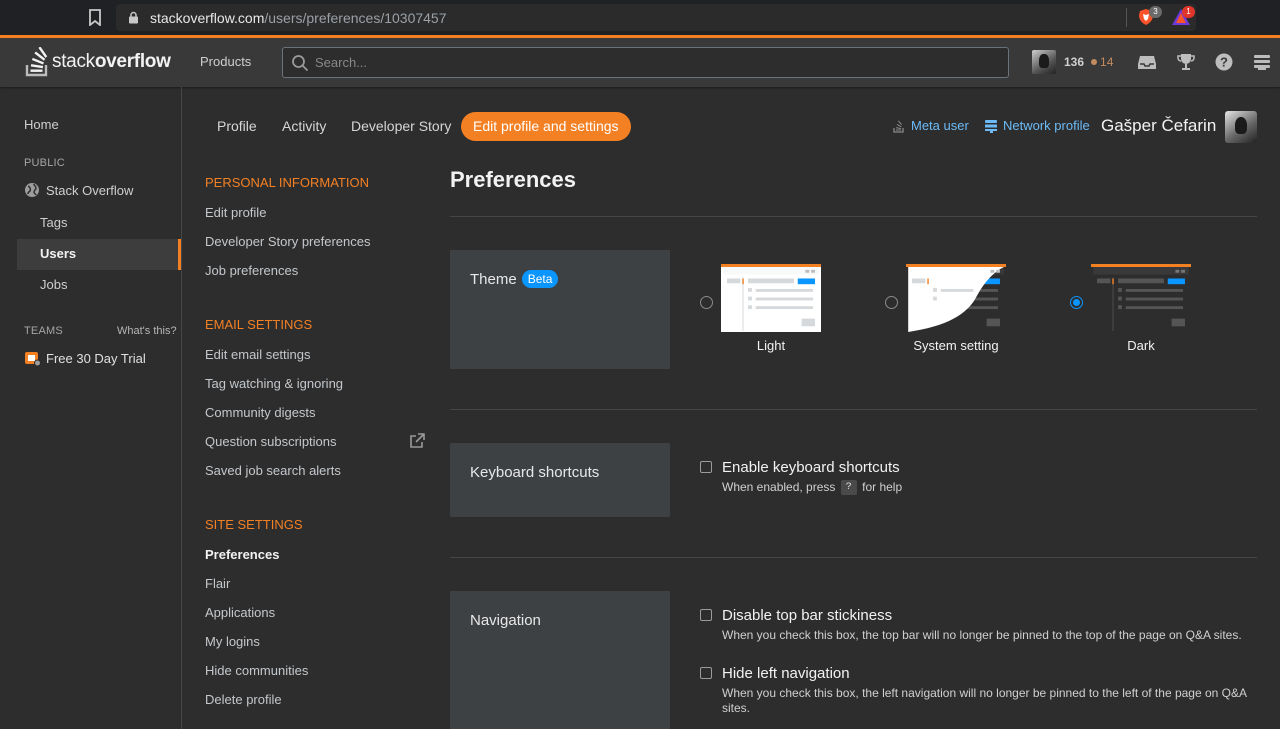  What do you see at coordinates (271, 441) in the screenshot?
I see `menu-question-subscriptions: Question subscriptions` at bounding box center [271, 441].